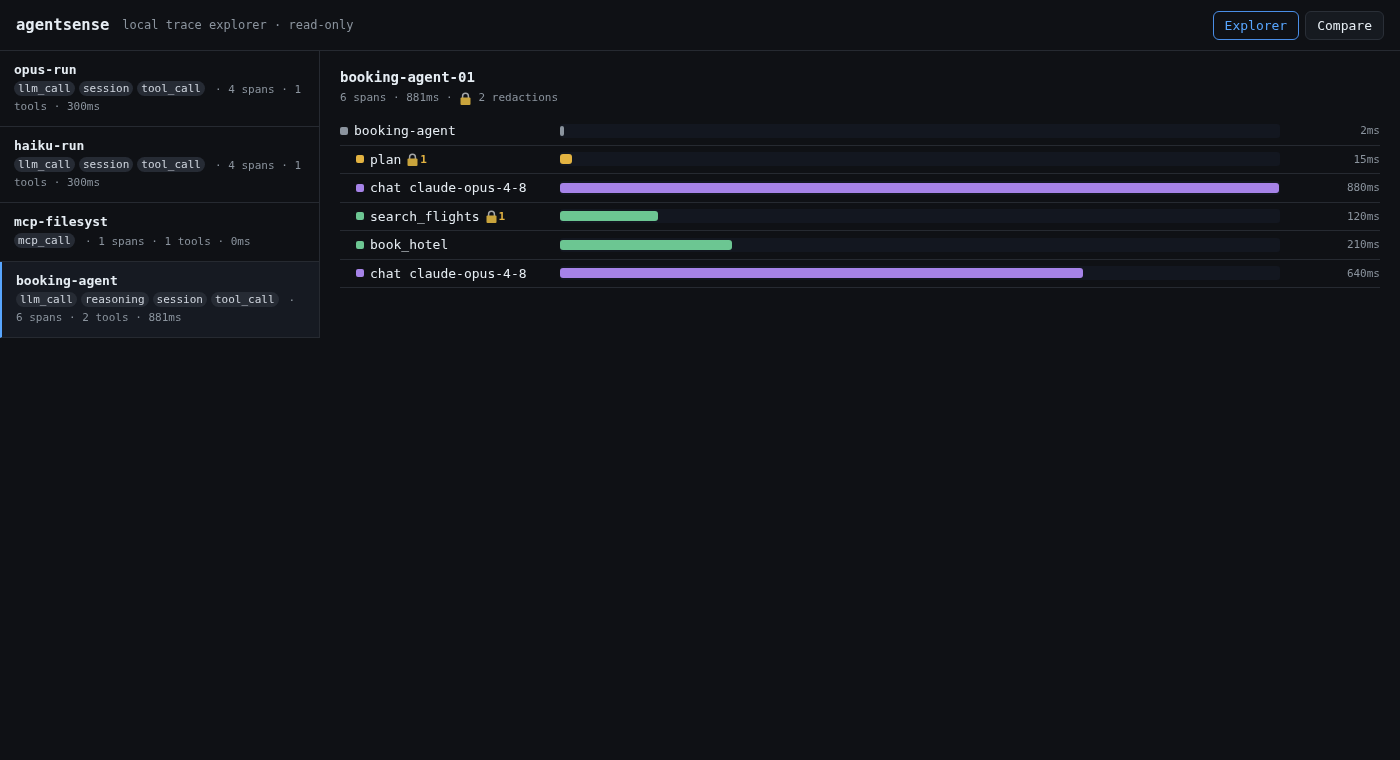 Image resolution: width=1400 pixels, height=760 pixels. What do you see at coordinates (67, 281) in the screenshot?
I see `trace-name: booking-agent` at bounding box center [67, 281].